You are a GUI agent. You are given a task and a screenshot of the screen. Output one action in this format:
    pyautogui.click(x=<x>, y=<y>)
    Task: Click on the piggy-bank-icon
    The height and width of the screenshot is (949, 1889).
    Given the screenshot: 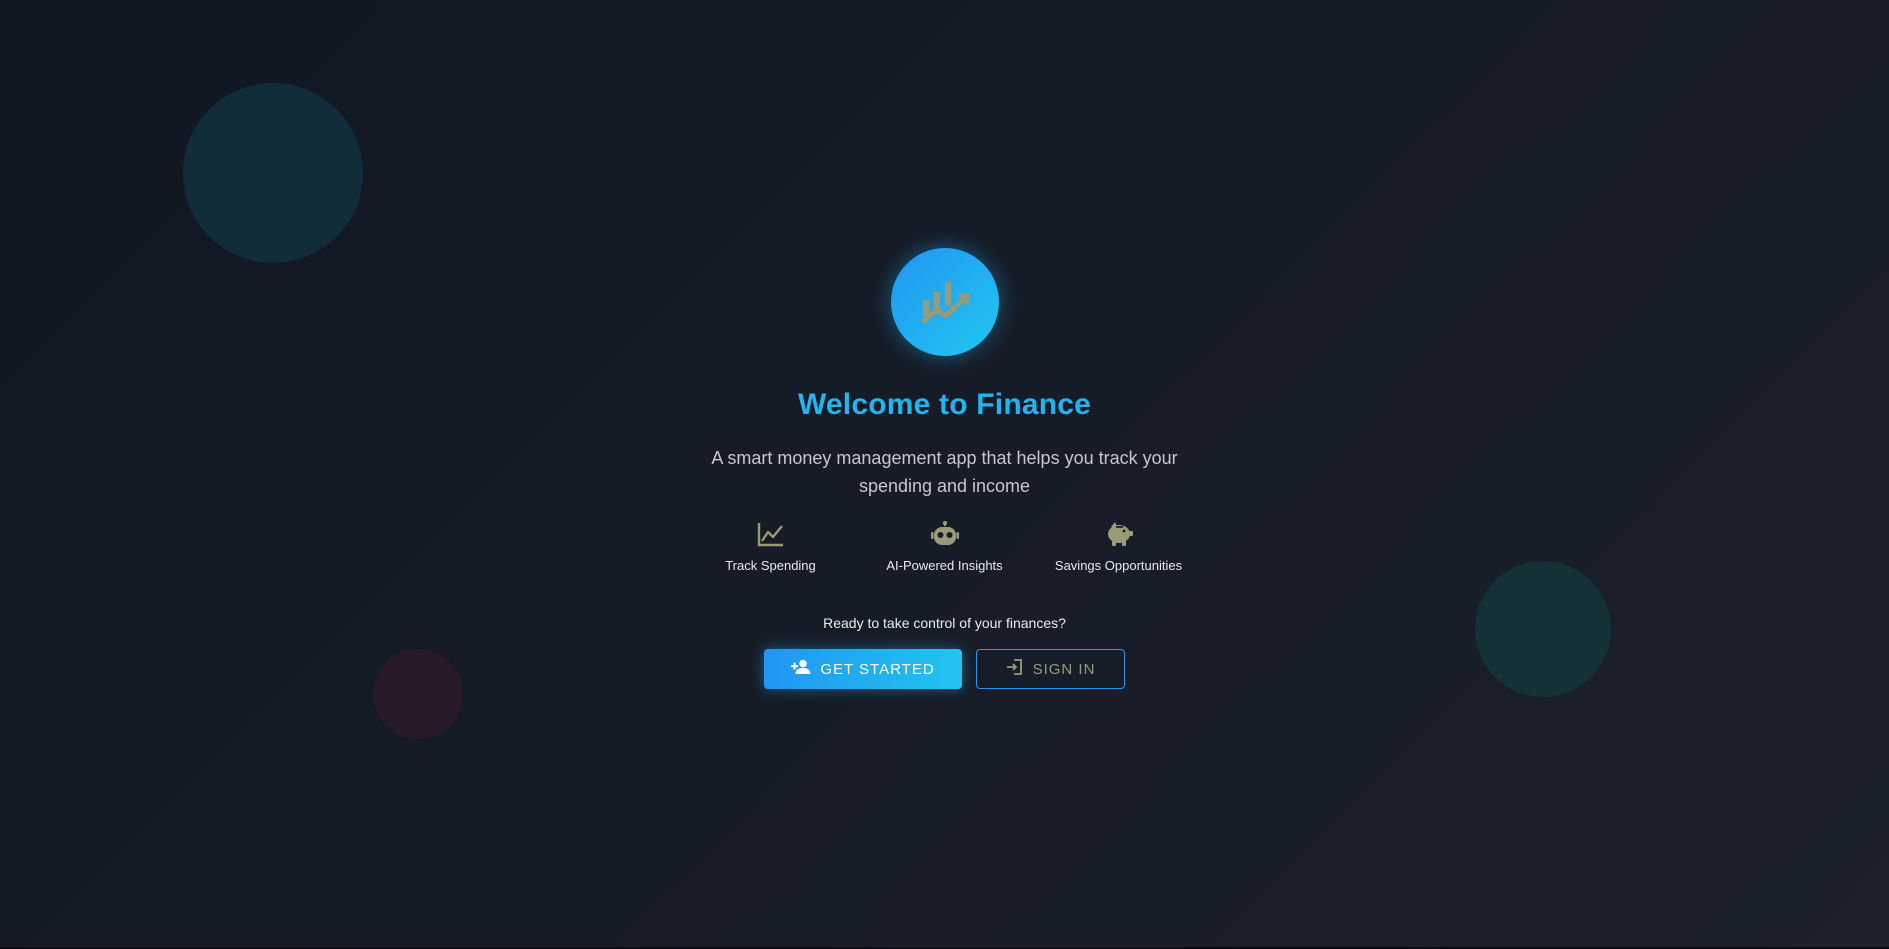 What is the action you would take?
    pyautogui.click(x=1119, y=534)
    